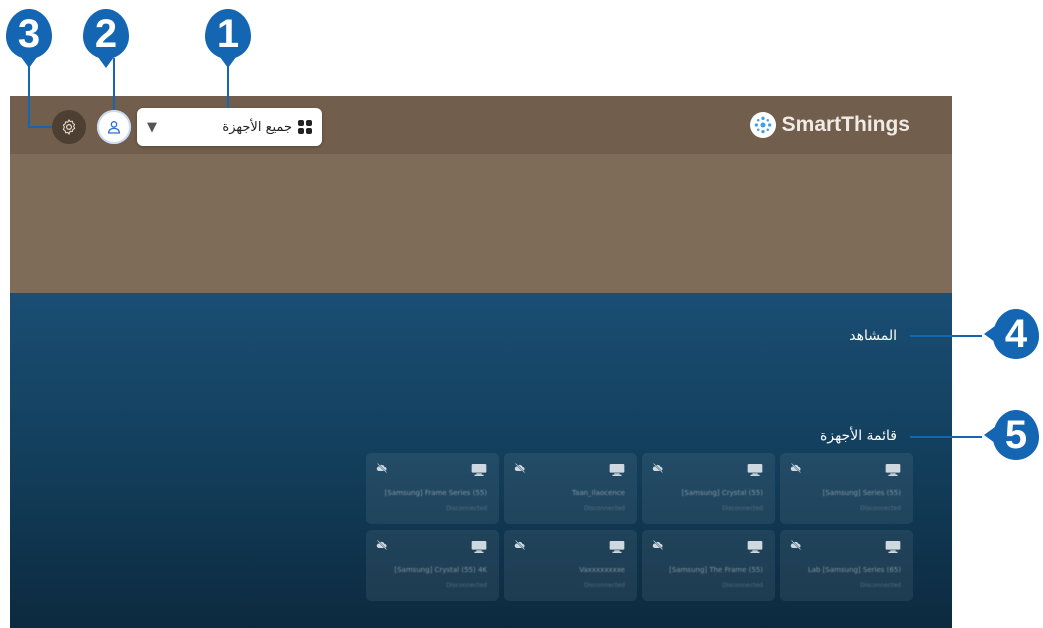 This screenshot has width=1043, height=628. What do you see at coordinates (854, 570) in the screenshot?
I see `device-name: Lab [Samsung] Series (65)` at bounding box center [854, 570].